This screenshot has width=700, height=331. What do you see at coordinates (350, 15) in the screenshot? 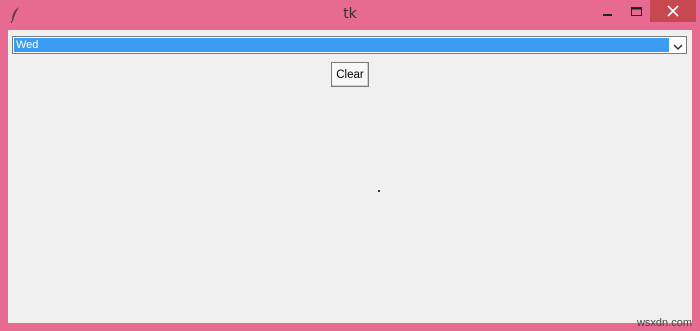
I see `title-bar: tk` at bounding box center [350, 15].